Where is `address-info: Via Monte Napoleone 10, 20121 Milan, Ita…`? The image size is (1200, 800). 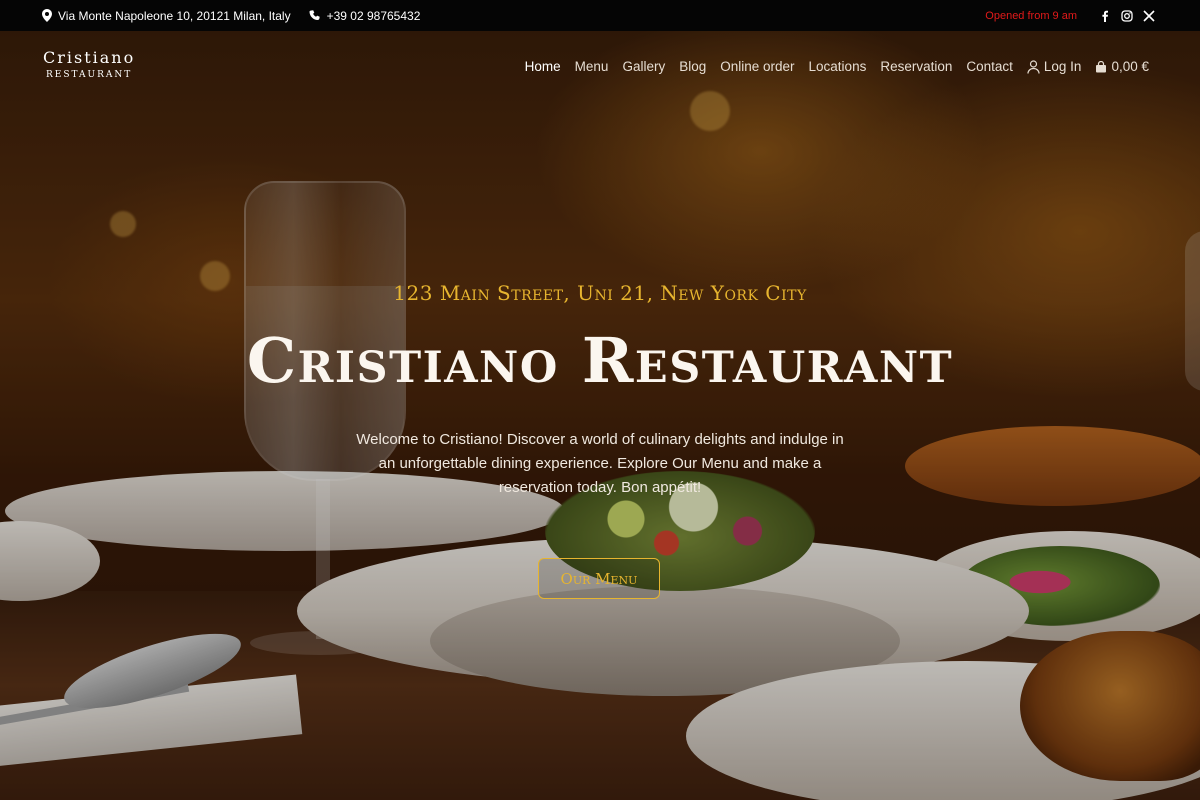 address-info: Via Monte Napoleone 10, 20121 Milan, Ita… is located at coordinates (166, 16).